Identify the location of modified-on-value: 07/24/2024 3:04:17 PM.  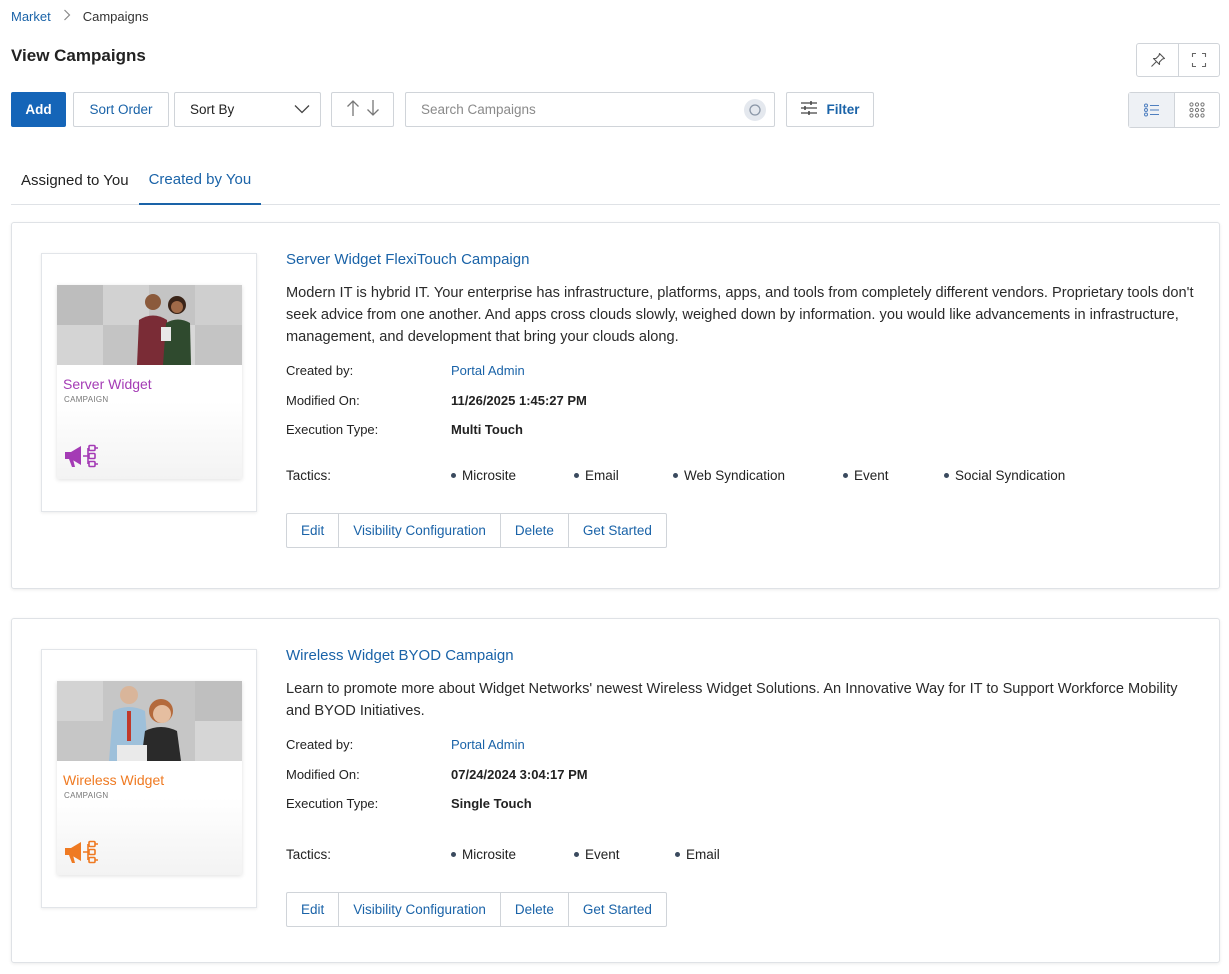
(519, 774).